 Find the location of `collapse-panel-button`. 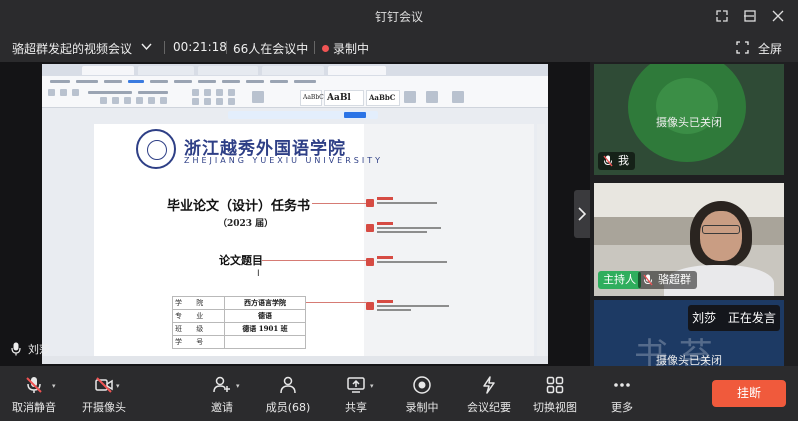

collapse-panel-button is located at coordinates (582, 214).